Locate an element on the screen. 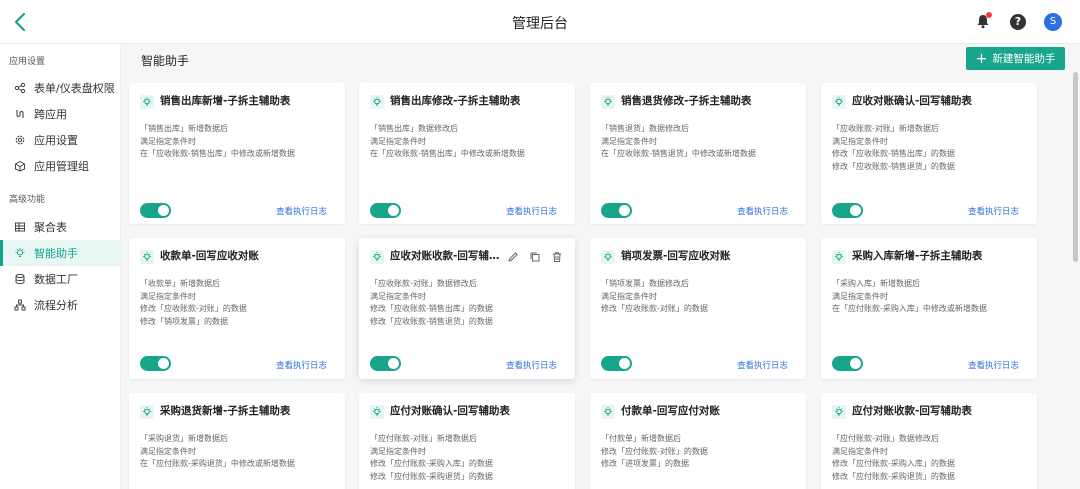 The width and height of the screenshot is (1080, 489). avatar: S is located at coordinates (1053, 22).